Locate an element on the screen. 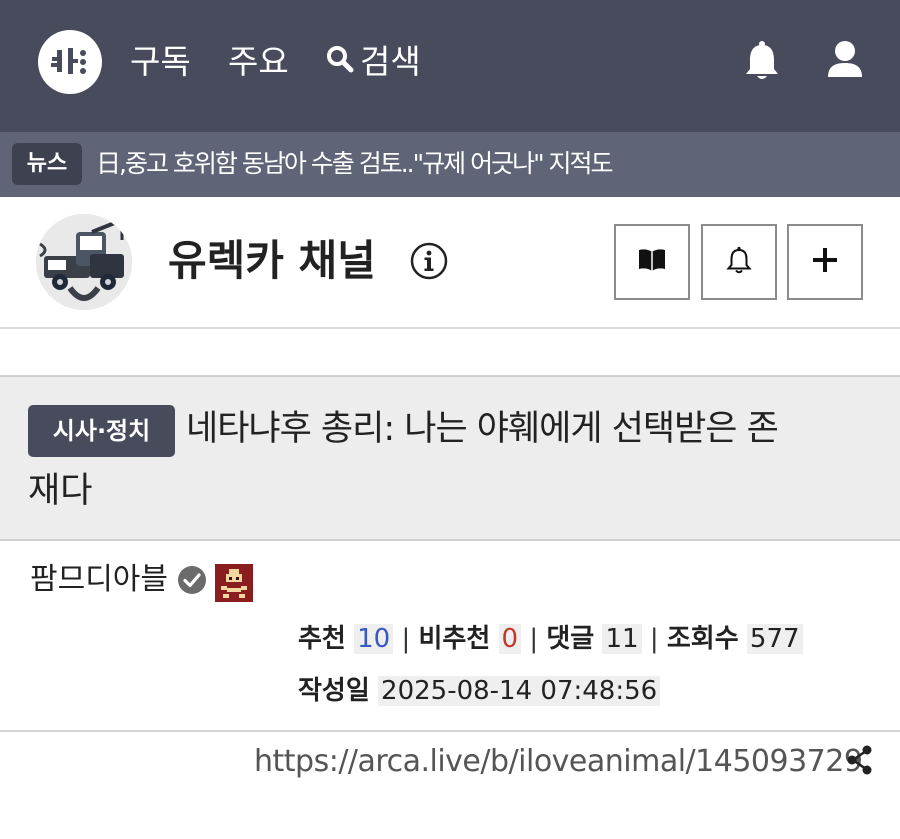 The image size is (900, 839). category-badge: 시사·정치 is located at coordinates (101, 431).